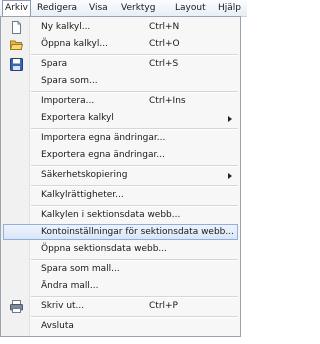 This screenshot has width=320, height=344. What do you see at coordinates (167, 101) in the screenshot?
I see `menu-item-shortcut: Ctrl+Ins` at bounding box center [167, 101].